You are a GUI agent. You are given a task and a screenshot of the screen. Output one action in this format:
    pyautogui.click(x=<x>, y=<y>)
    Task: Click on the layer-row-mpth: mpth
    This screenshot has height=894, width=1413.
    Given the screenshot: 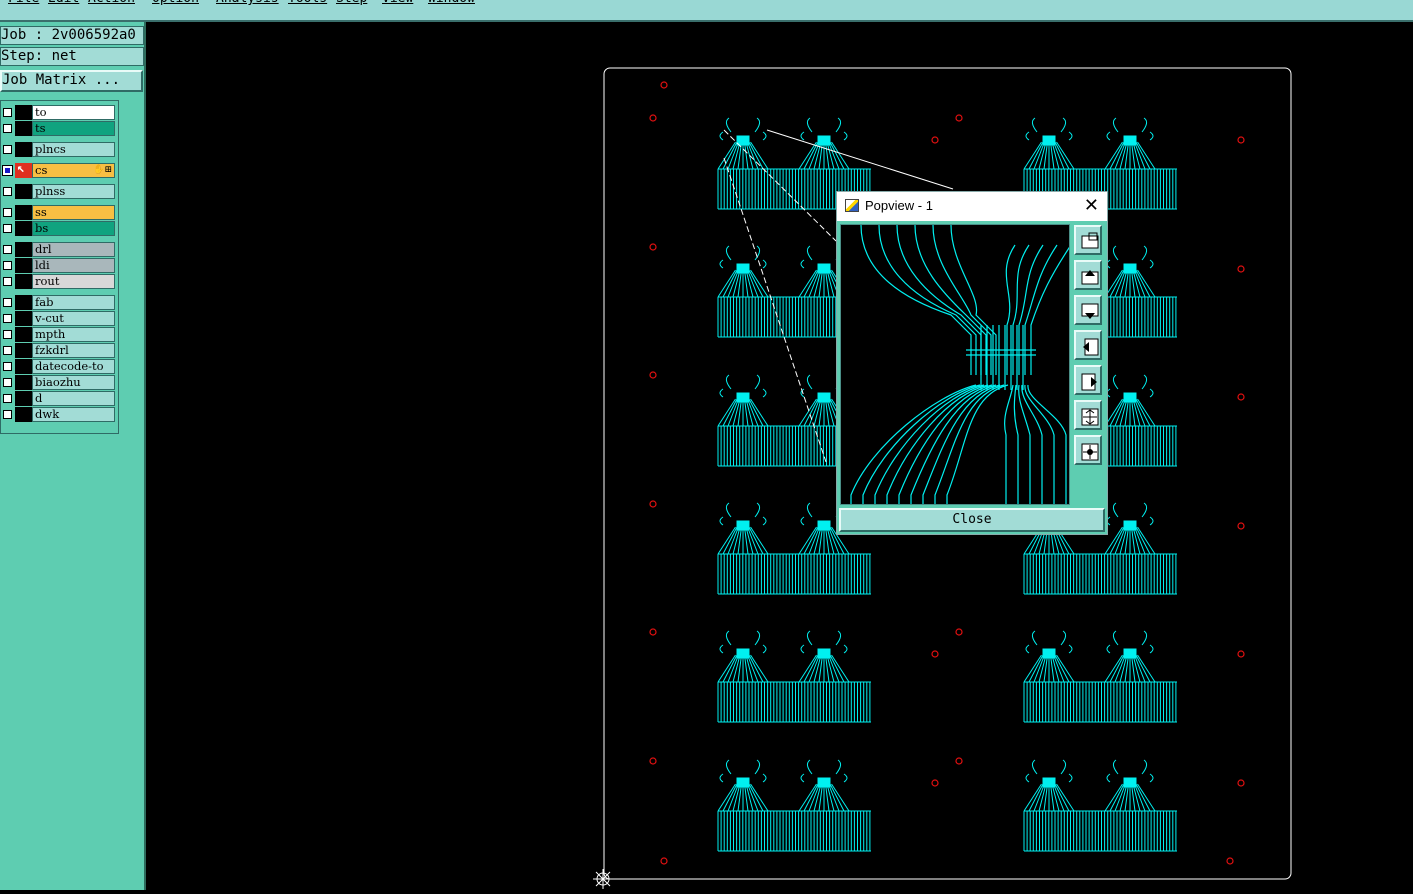 What is the action you would take?
    pyautogui.click(x=59, y=334)
    